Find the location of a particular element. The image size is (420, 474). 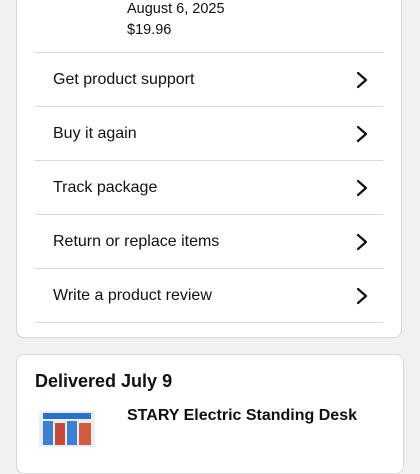

action-label: Write a product review is located at coordinates (132, 295).